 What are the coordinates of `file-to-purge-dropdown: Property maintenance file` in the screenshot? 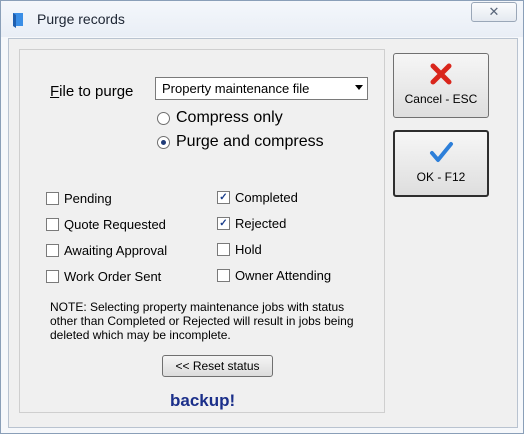 It's located at (261, 88).